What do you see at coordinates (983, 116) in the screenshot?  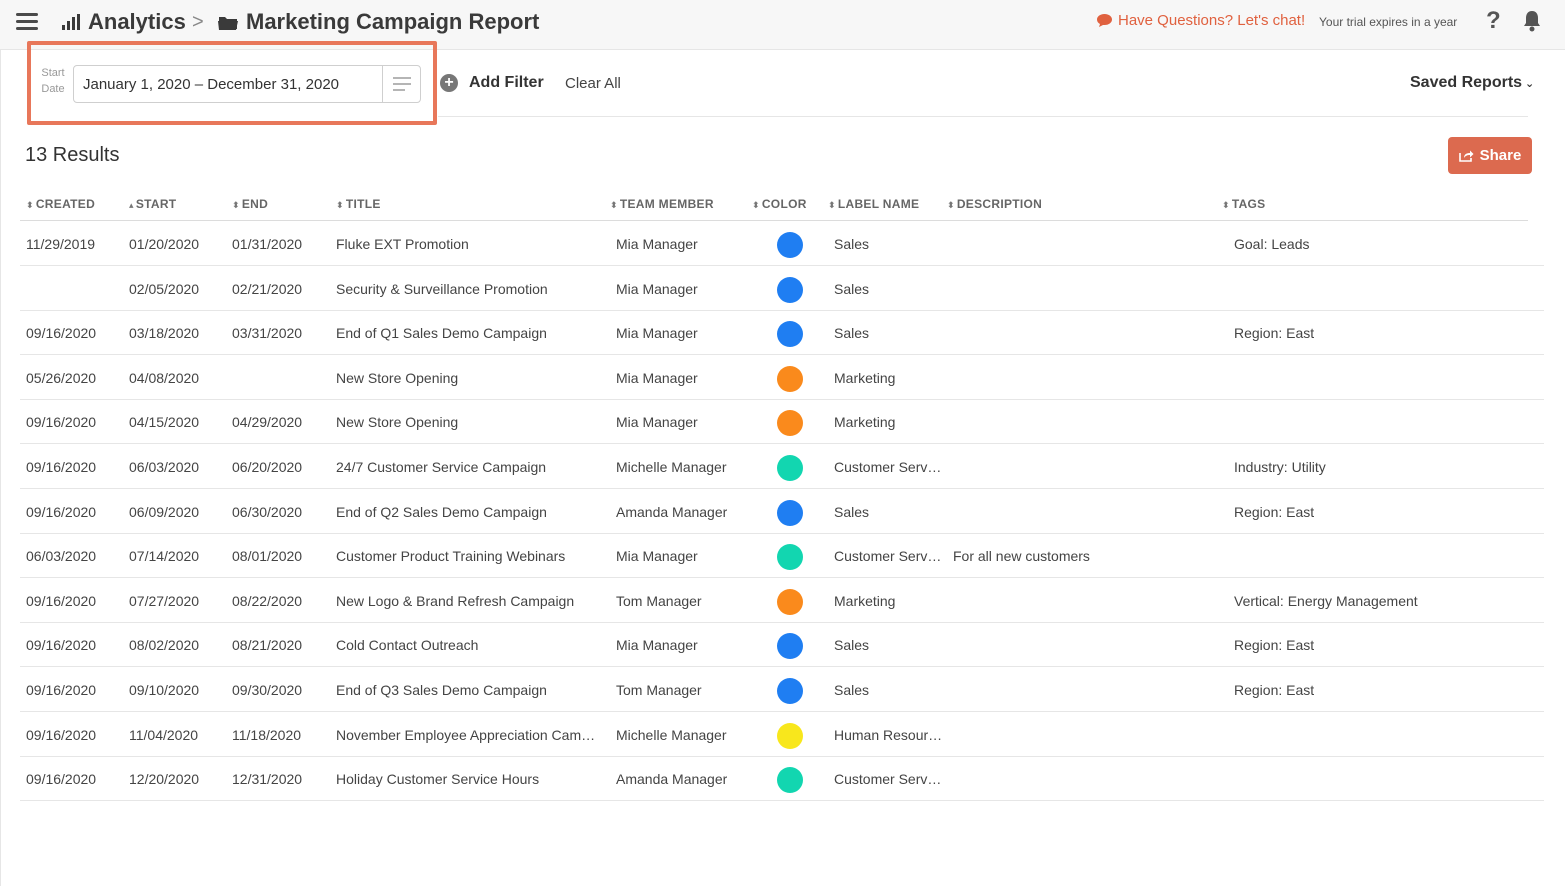 I see `filter-divider` at bounding box center [983, 116].